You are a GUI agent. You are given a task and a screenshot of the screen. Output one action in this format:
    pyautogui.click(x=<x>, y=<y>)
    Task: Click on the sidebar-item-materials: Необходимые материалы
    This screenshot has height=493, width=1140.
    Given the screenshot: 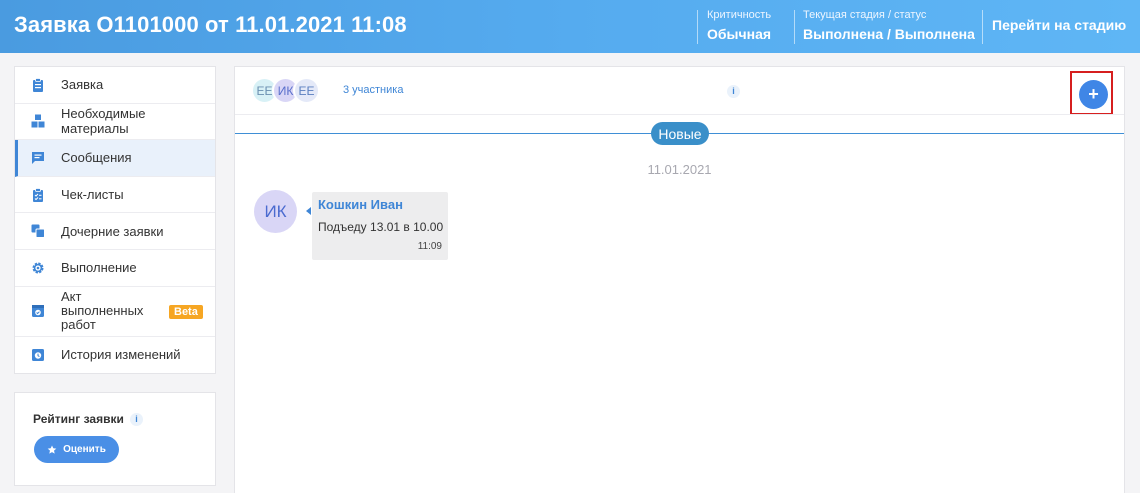 What is the action you would take?
    pyautogui.click(x=115, y=122)
    